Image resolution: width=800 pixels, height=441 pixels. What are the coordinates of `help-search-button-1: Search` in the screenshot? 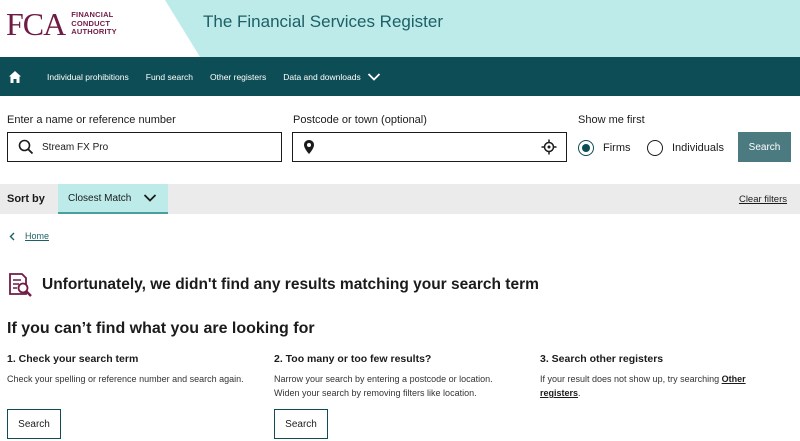 It's located at (34, 424).